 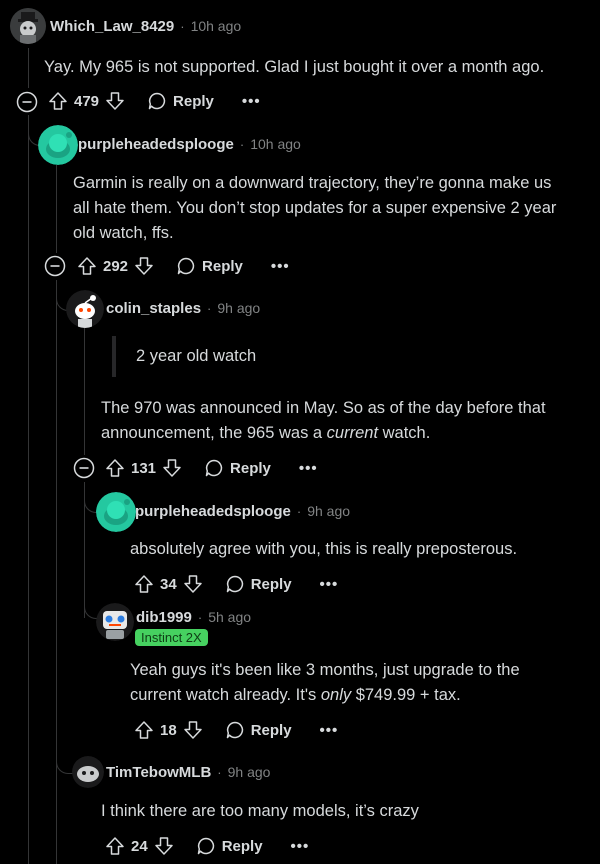 I want to click on comment-actions: 131 Reply •••, so click(x=211, y=468).